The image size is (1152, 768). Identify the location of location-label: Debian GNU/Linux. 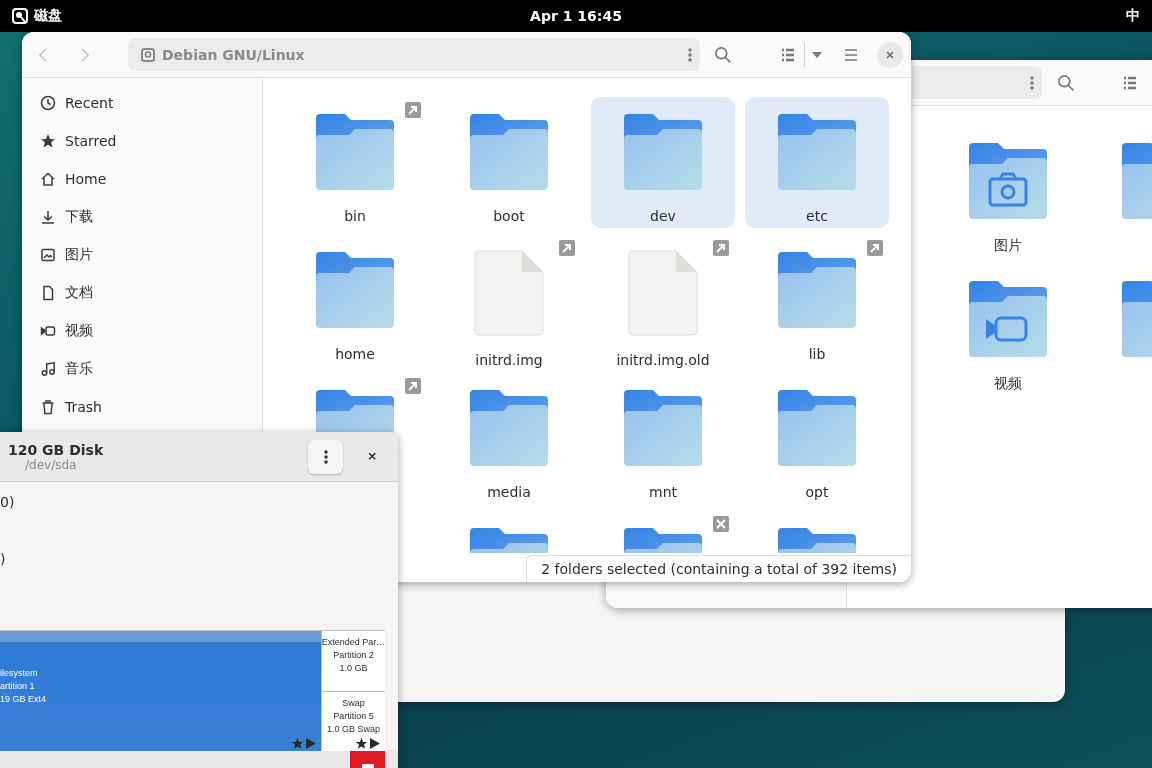
(234, 54).